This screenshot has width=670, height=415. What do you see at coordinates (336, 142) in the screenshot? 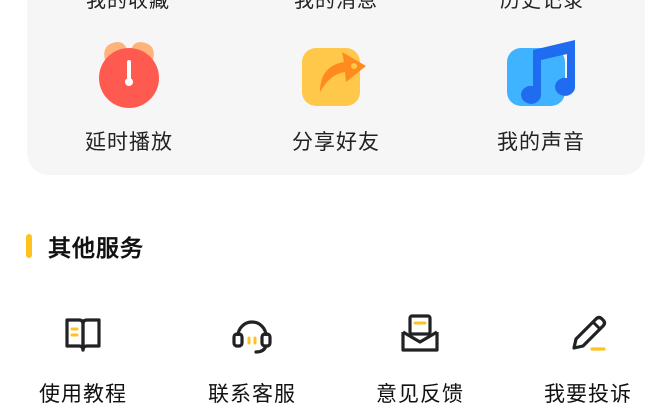
I see `feature-label: 分享好友` at bounding box center [336, 142].